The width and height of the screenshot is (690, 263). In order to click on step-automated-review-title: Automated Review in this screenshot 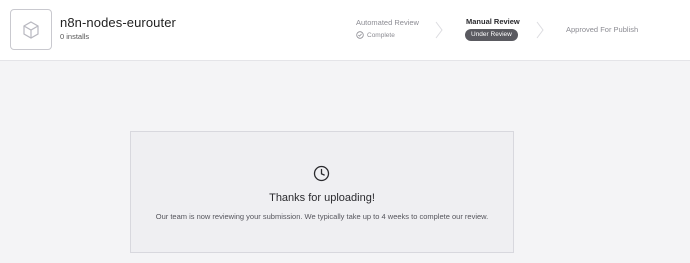, I will do `click(387, 22)`.